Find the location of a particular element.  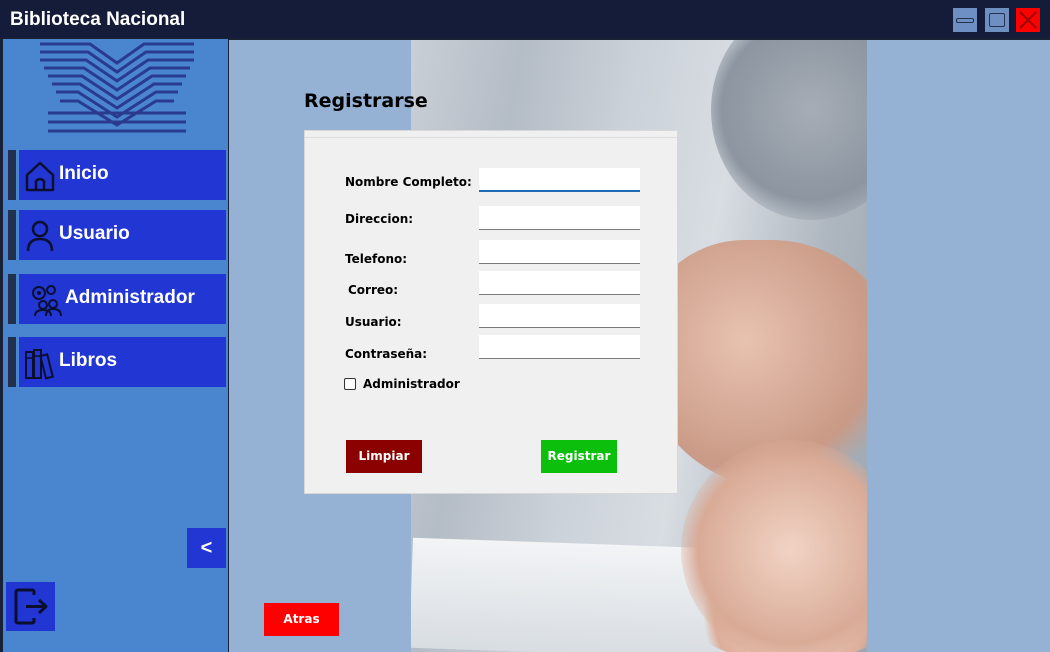

nombre-label: Nombre Completo: is located at coordinates (408, 182).